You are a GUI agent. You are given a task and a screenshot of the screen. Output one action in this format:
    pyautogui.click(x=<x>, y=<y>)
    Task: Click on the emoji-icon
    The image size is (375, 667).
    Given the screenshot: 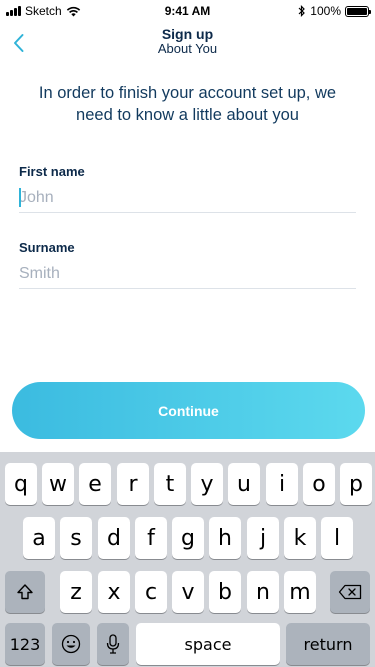 What is the action you would take?
    pyautogui.click(x=71, y=644)
    